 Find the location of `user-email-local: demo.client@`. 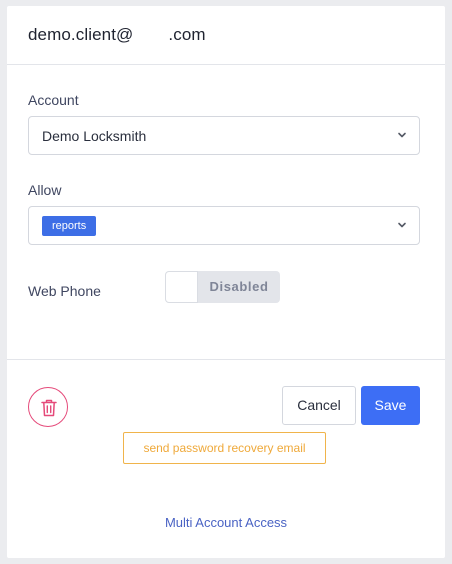

user-email-local: demo.client@ is located at coordinates (81, 34).